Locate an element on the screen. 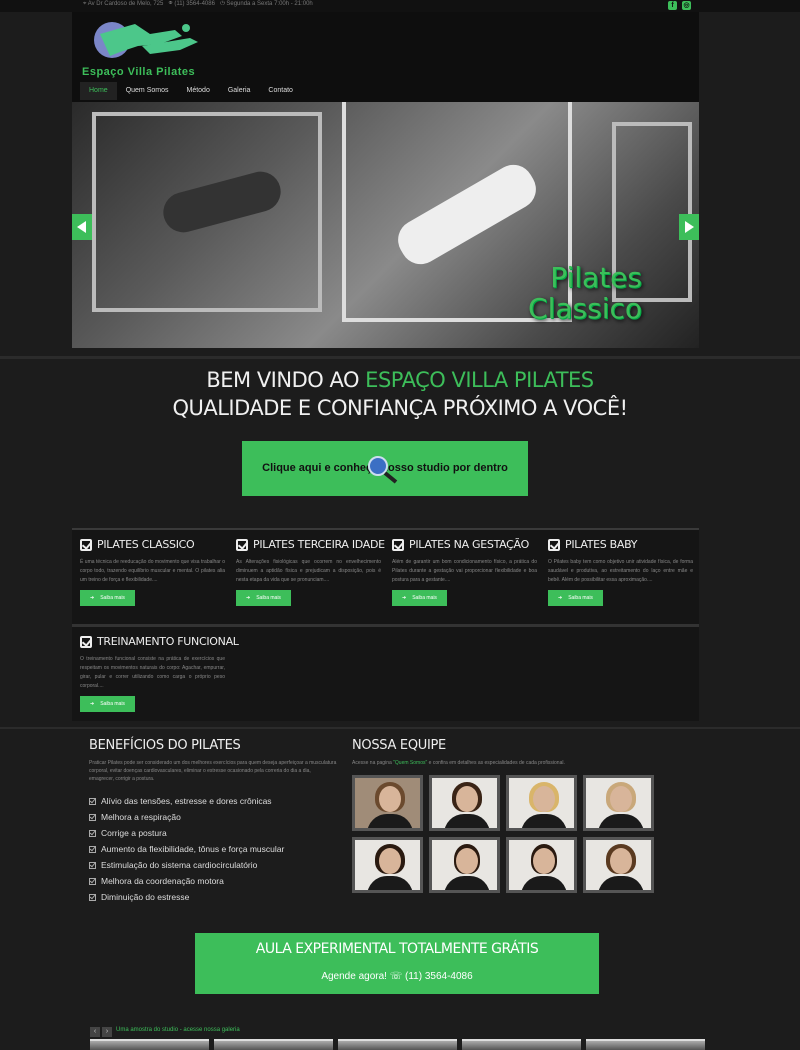  address-text: Av Dr Cardoso de Melo, 725 is located at coordinates (125, 4).